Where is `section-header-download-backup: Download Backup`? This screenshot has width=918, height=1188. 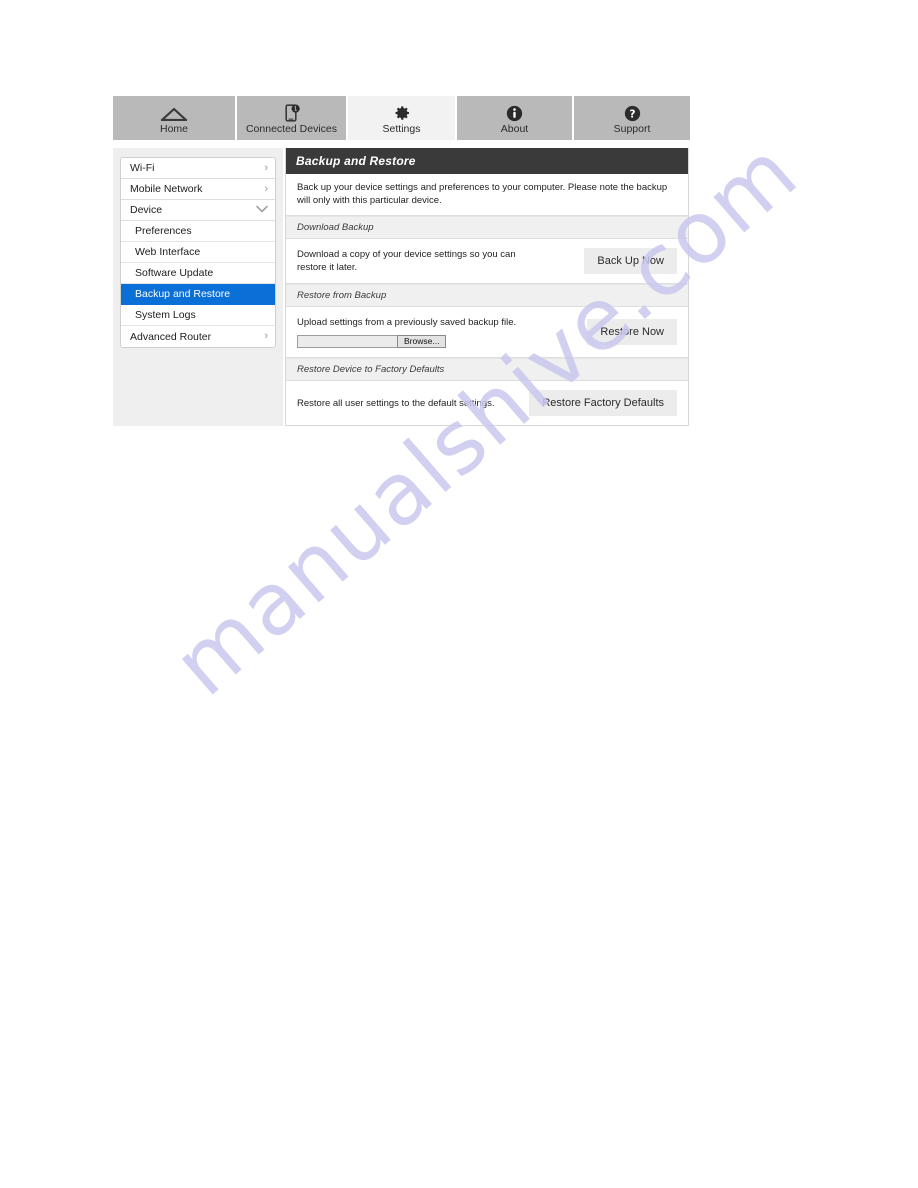
section-header-download-backup: Download Backup is located at coordinates (487, 227).